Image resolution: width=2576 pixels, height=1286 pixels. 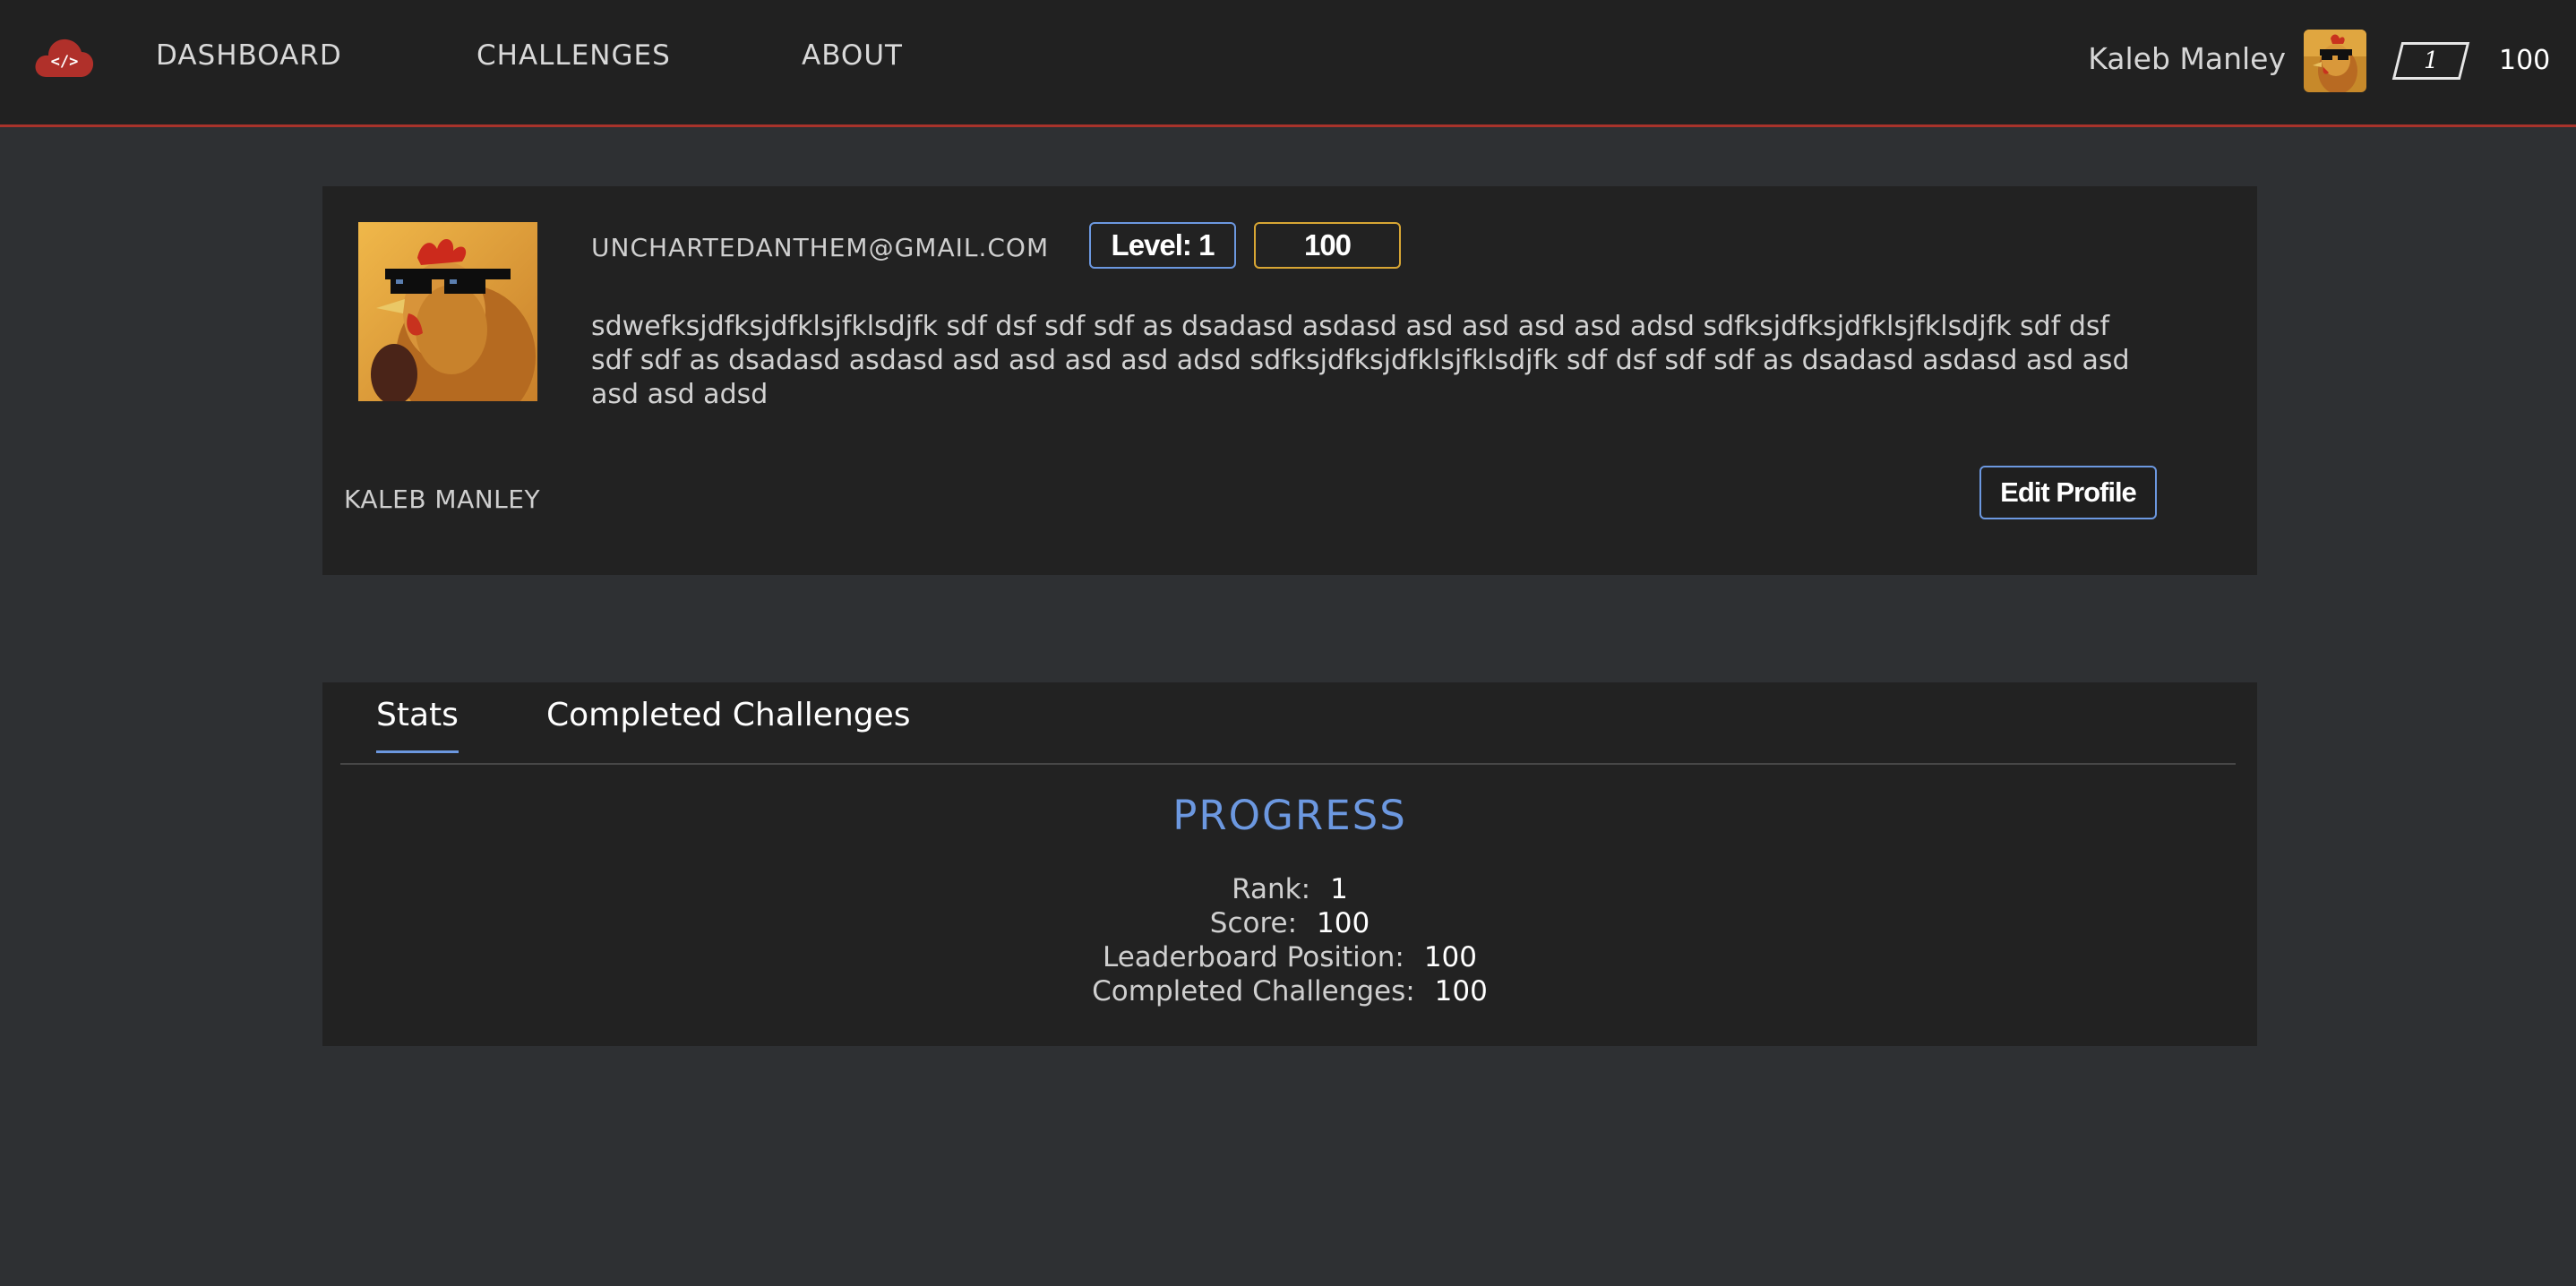 What do you see at coordinates (2335, 61) in the screenshot?
I see `nav-avatar` at bounding box center [2335, 61].